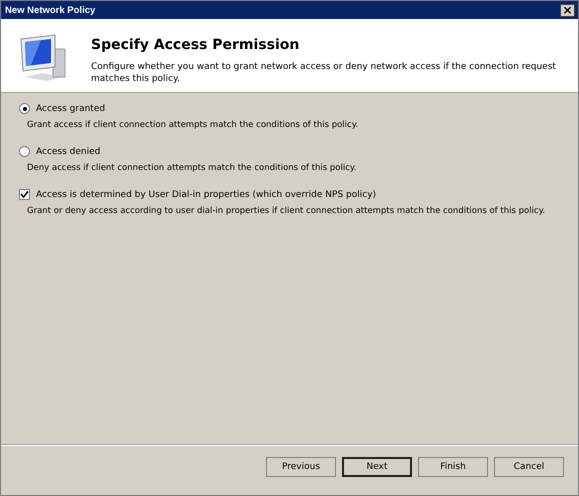  I want to click on option-description: Grant or deny access according to user dial-in properties if client connection attempts match the conditions of this policy., so click(286, 211).